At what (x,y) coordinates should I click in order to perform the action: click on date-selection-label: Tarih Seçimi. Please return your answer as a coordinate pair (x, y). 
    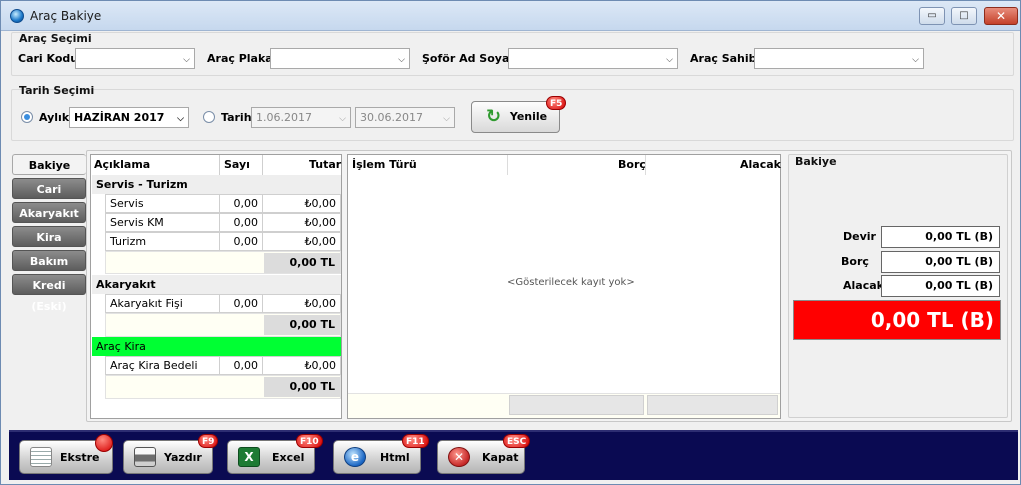
    Looking at the image, I should click on (57, 90).